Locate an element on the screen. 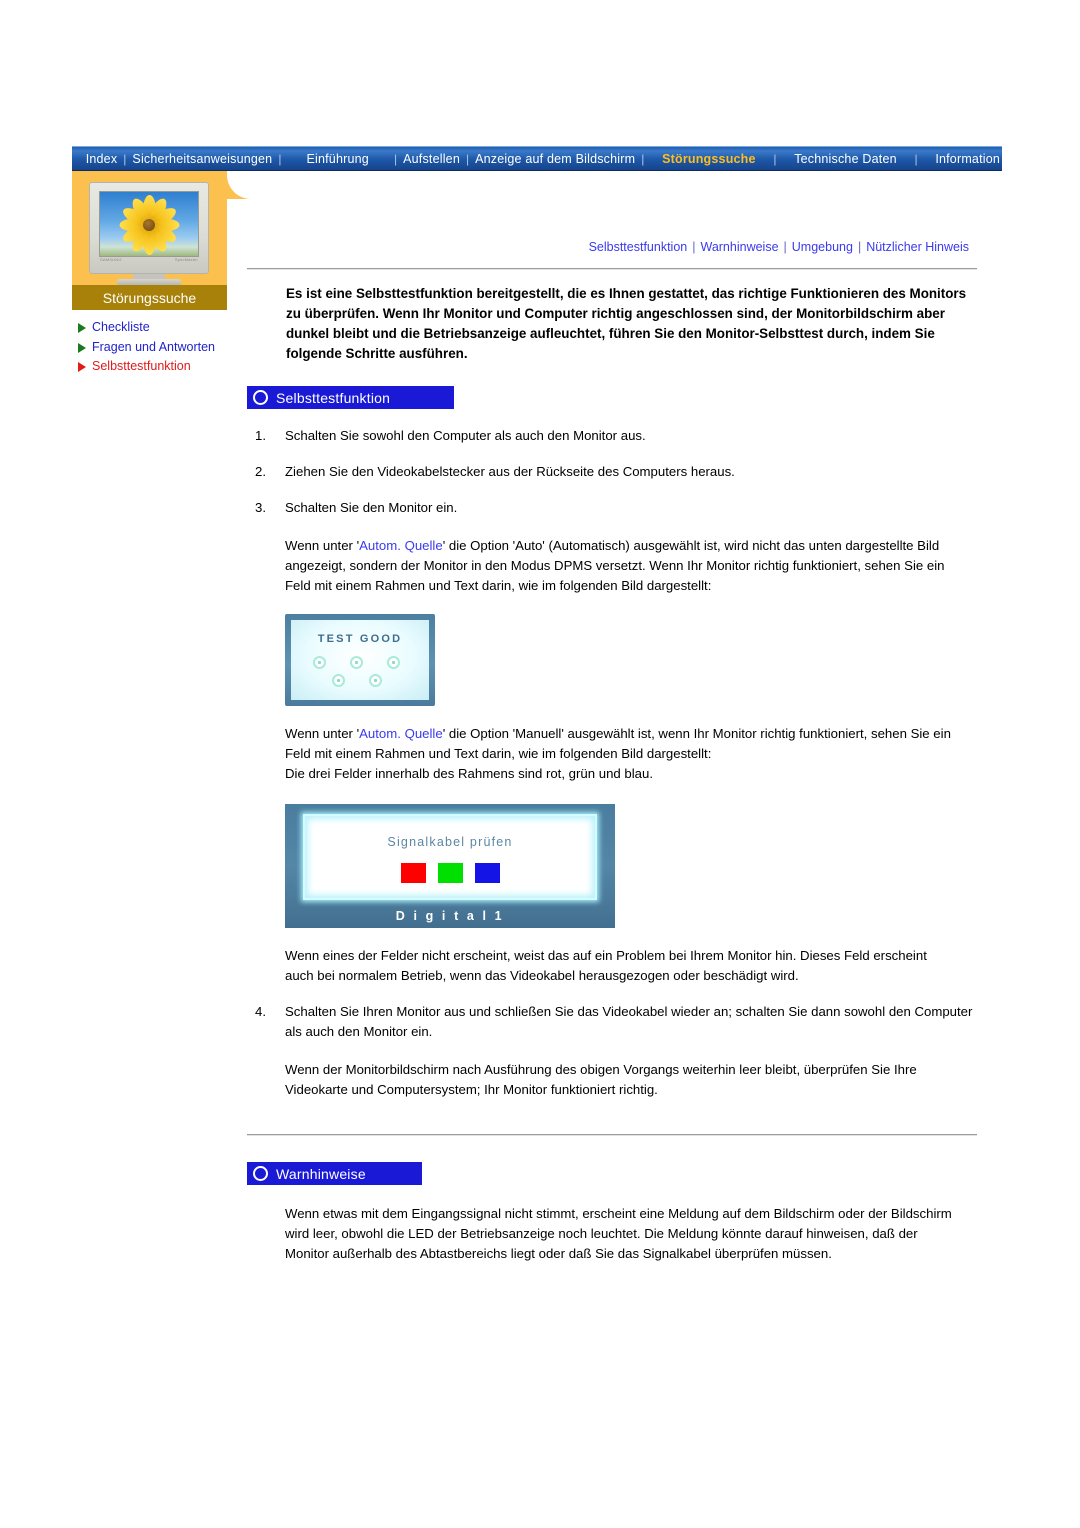  nav-item-stoerungssuche: Störungssuche is located at coordinates (709, 159).